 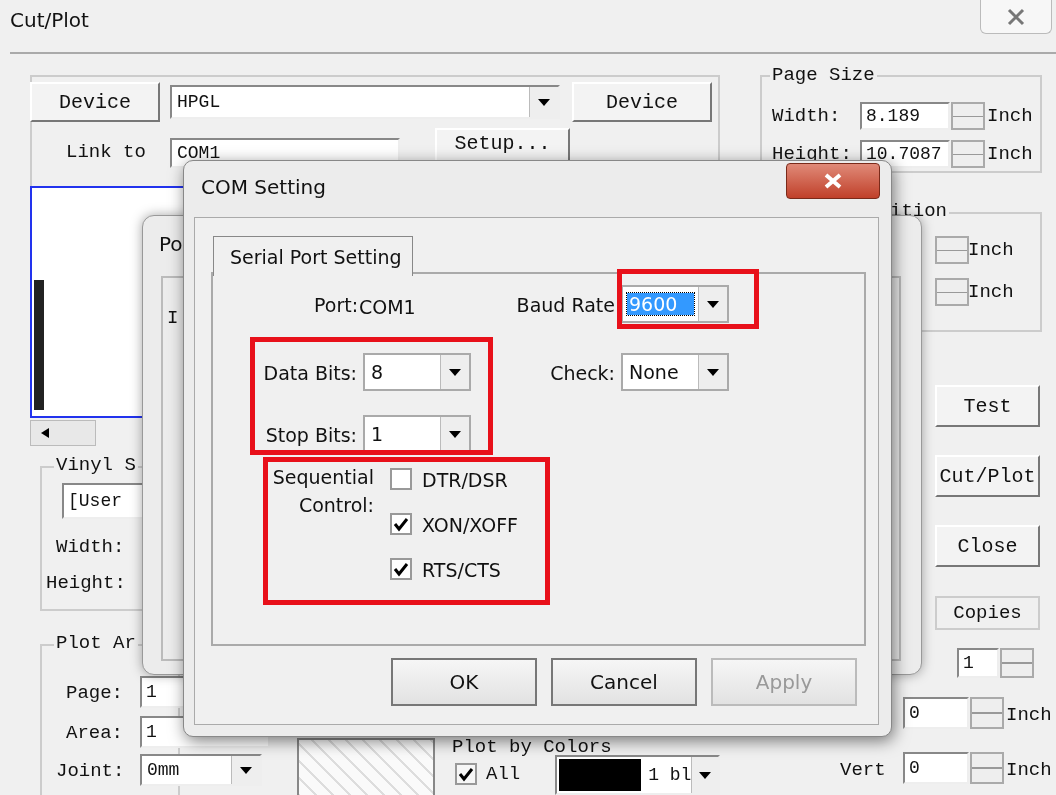 What do you see at coordinates (310, 435) in the screenshot?
I see `field-label: Stop Bits:` at bounding box center [310, 435].